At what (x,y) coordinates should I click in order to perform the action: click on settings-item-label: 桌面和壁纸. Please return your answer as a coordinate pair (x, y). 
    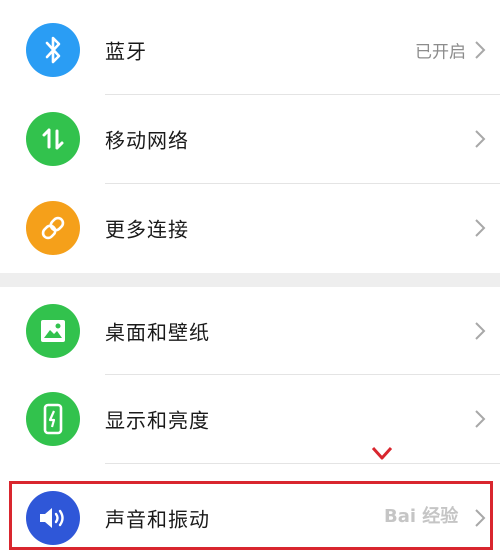
    Looking at the image, I should click on (157, 332).